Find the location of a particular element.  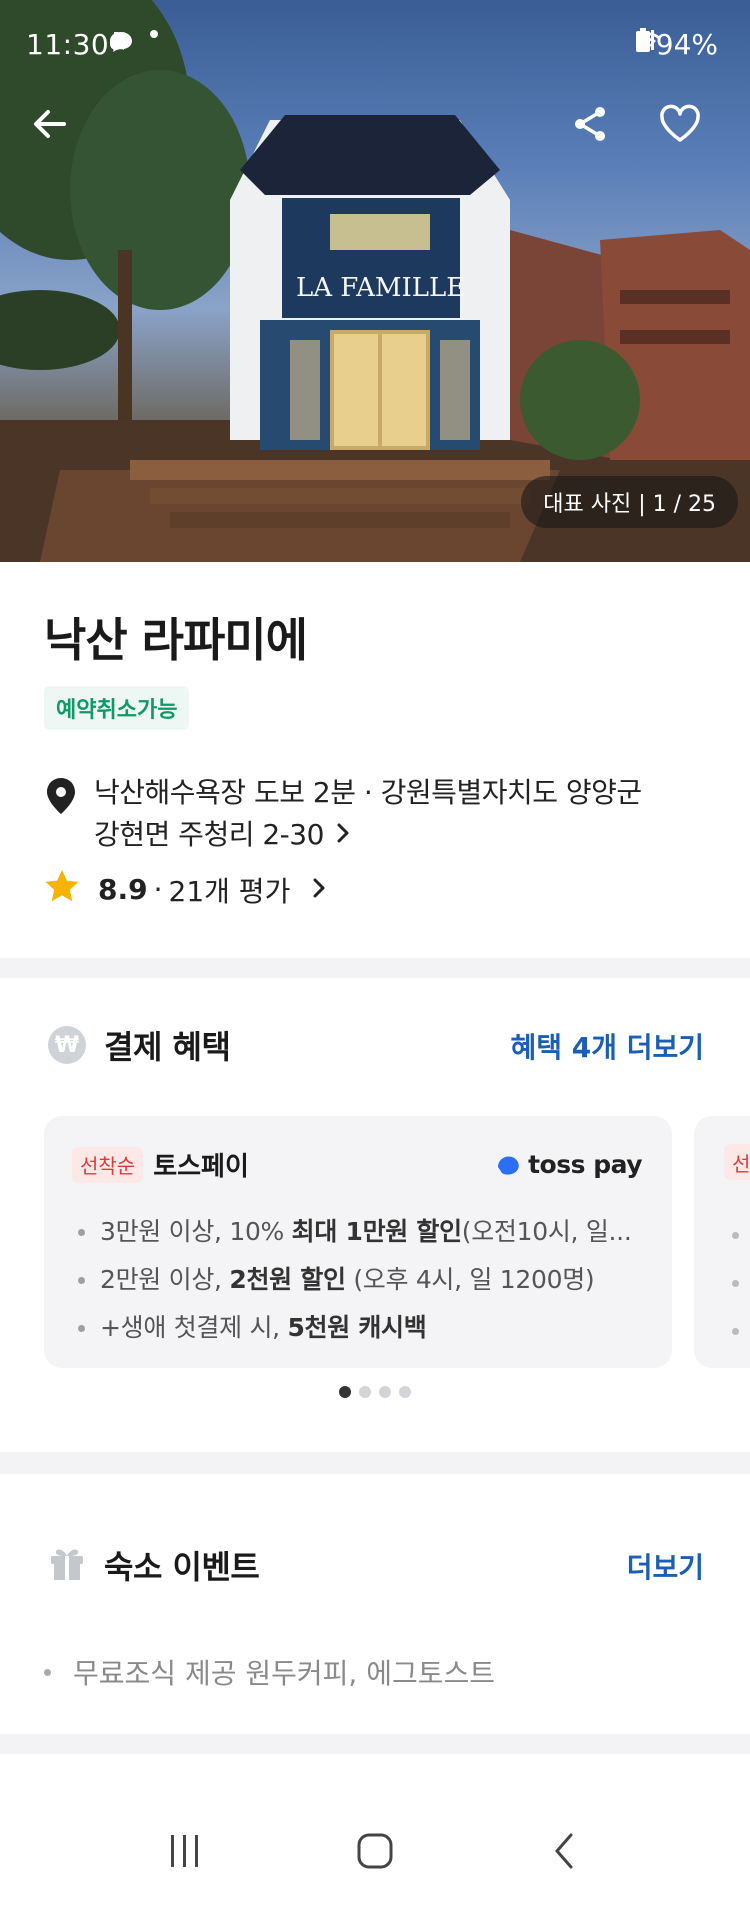

section-title: 결제 혜택 is located at coordinates (167, 1047).